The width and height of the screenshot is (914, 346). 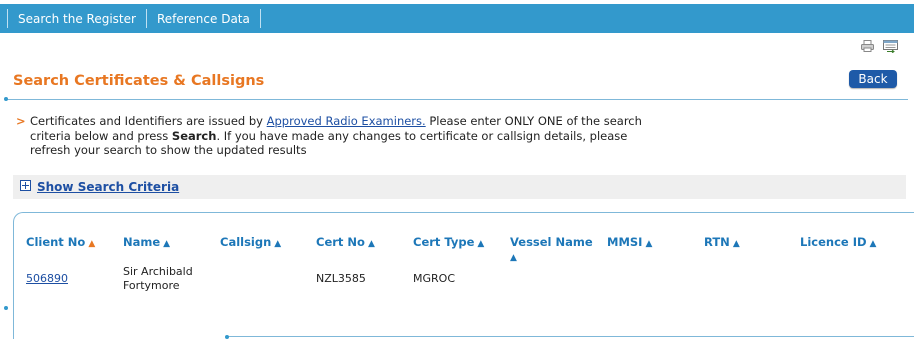 What do you see at coordinates (6, 99) in the screenshot?
I see `divider-endpoint` at bounding box center [6, 99].